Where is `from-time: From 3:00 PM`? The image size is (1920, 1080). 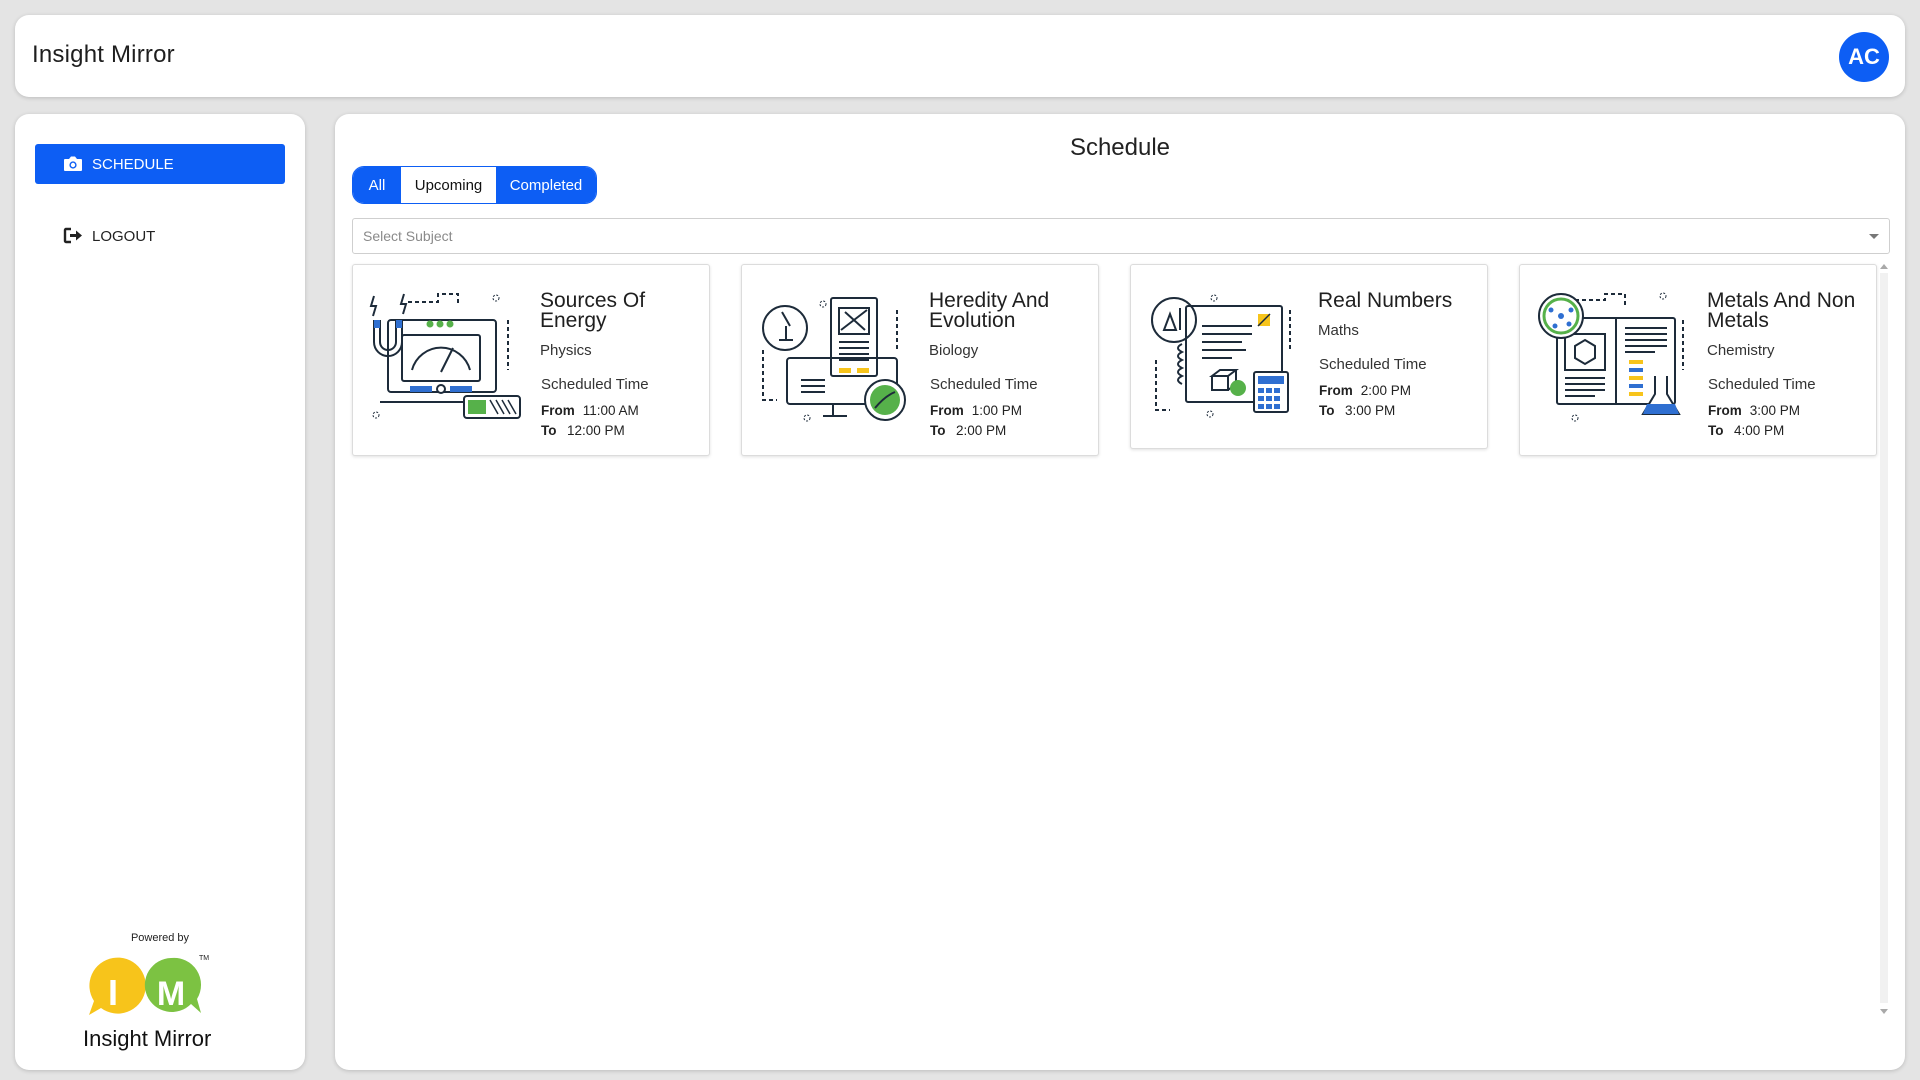
from-time: From 3:00 PM is located at coordinates (1754, 410).